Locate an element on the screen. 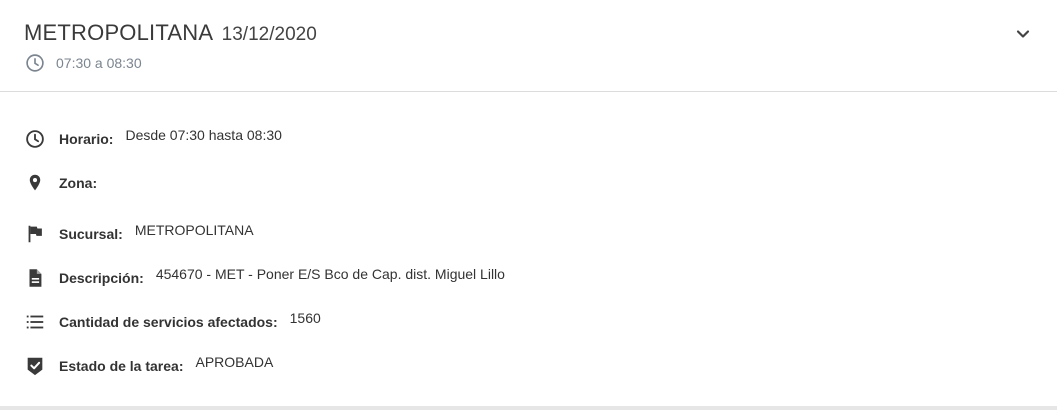  detail-horario: Horario: Desde 07:30 hasta 08:30 is located at coordinates (153, 139).